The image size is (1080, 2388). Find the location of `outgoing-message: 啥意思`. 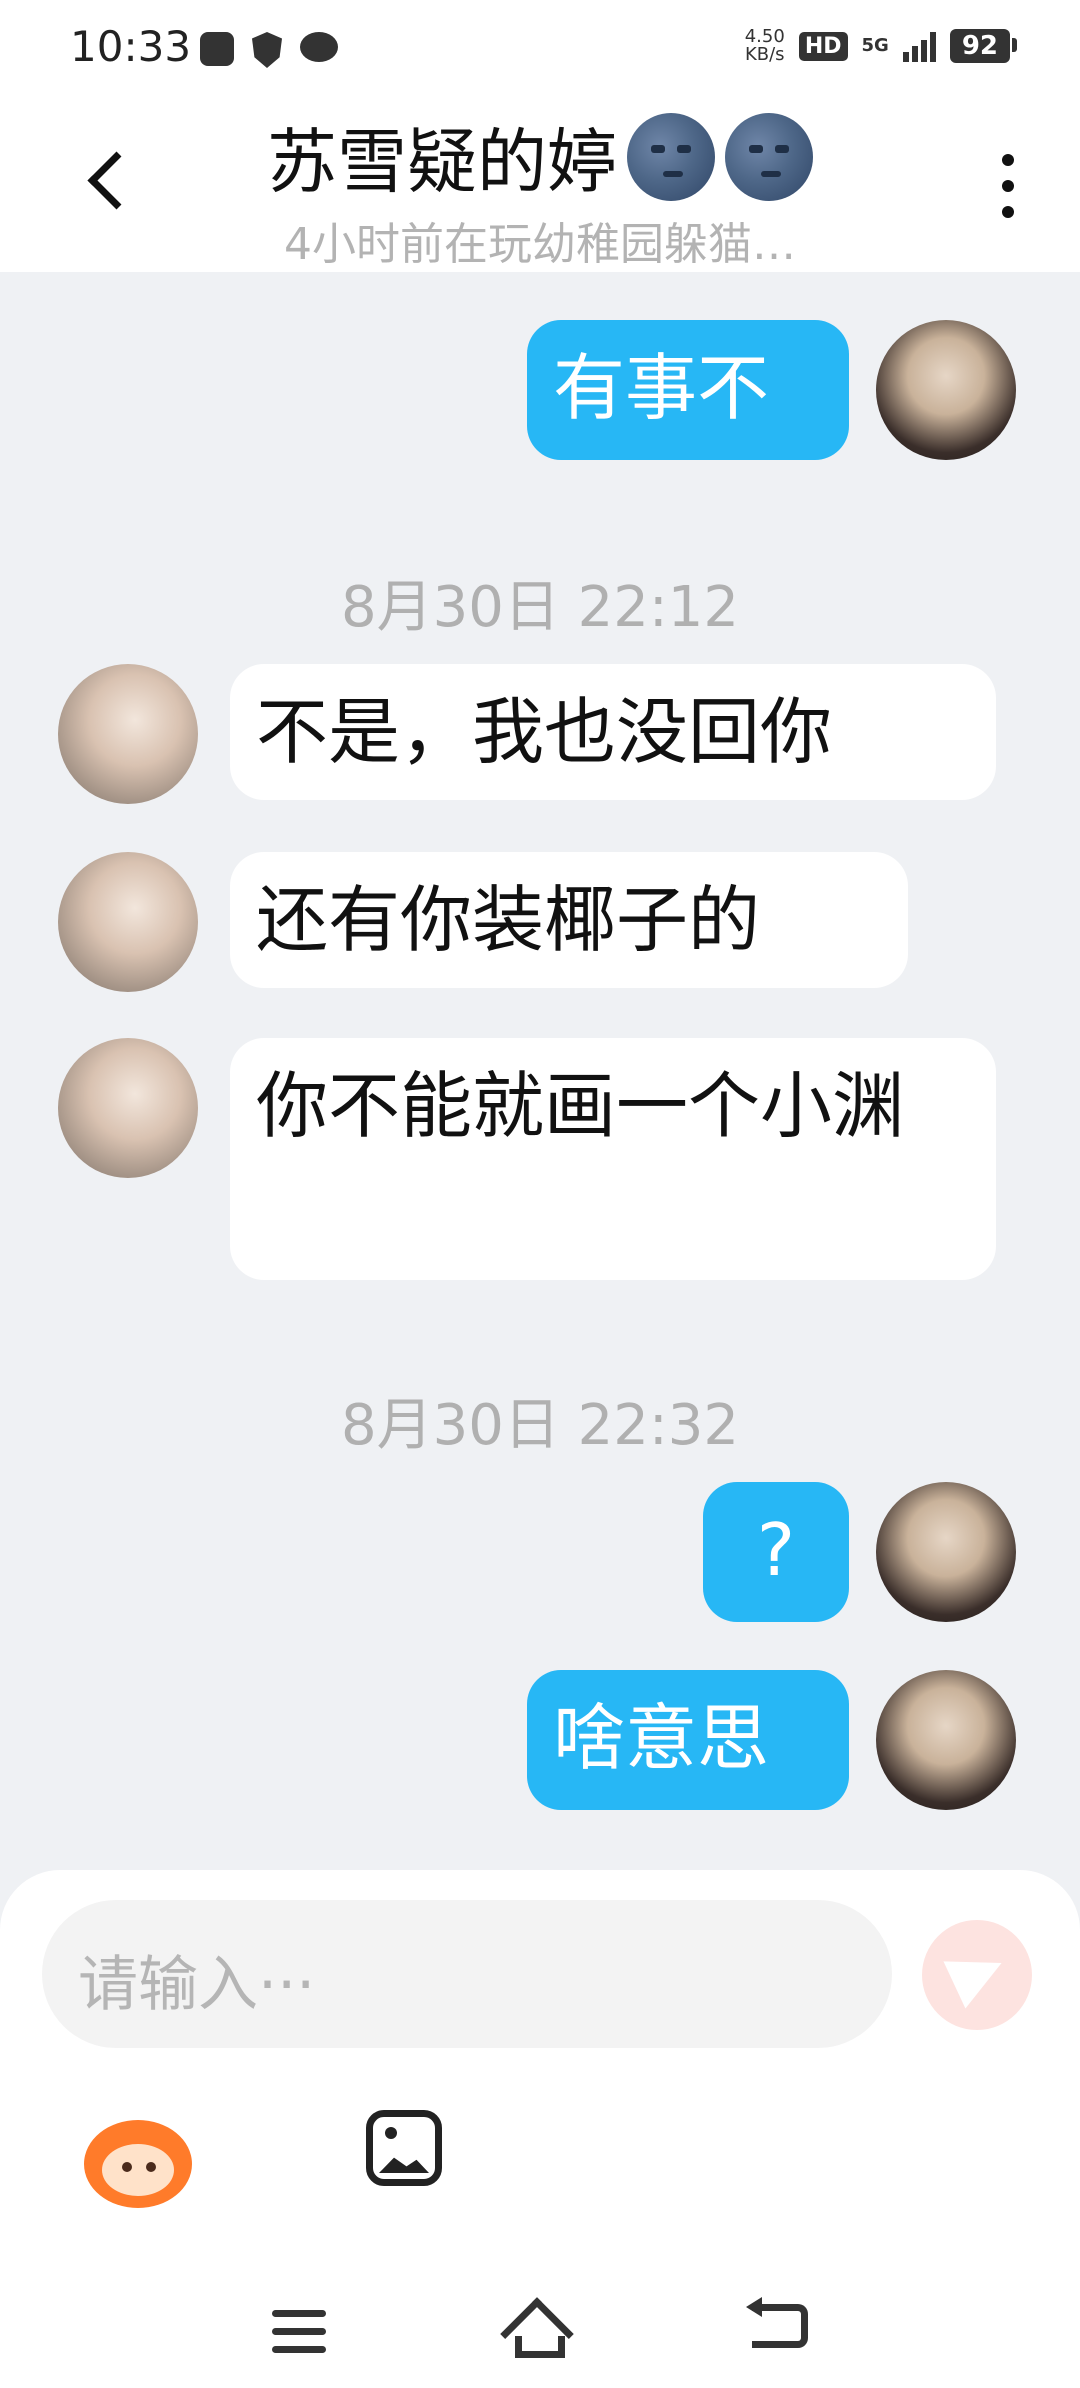

outgoing-message: 啥意思 is located at coordinates (688, 1740).